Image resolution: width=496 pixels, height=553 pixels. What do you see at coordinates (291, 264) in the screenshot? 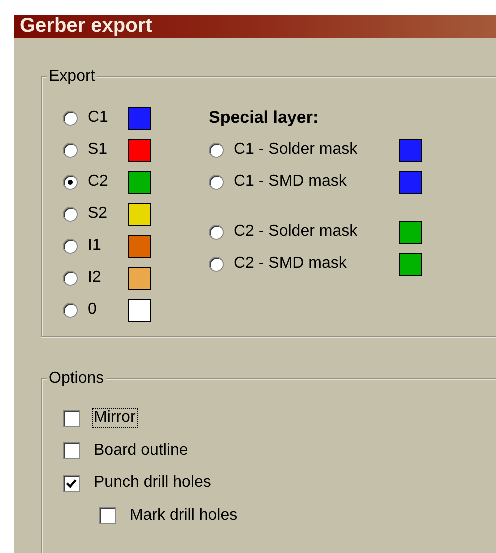
I see `layer-label: C2 - SMD mask` at bounding box center [291, 264].